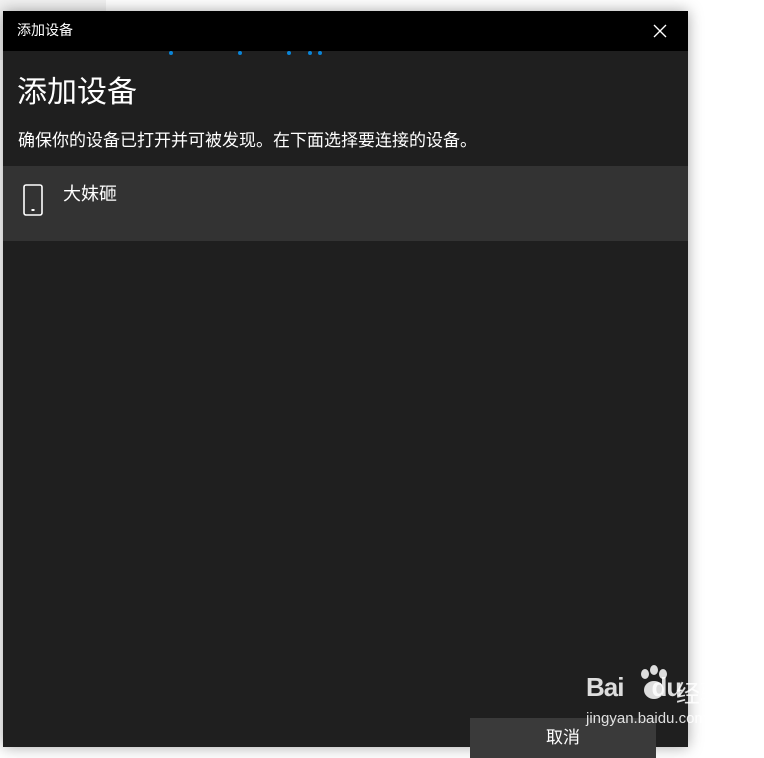  I want to click on device-list: 大妹砸, so click(345, 203).